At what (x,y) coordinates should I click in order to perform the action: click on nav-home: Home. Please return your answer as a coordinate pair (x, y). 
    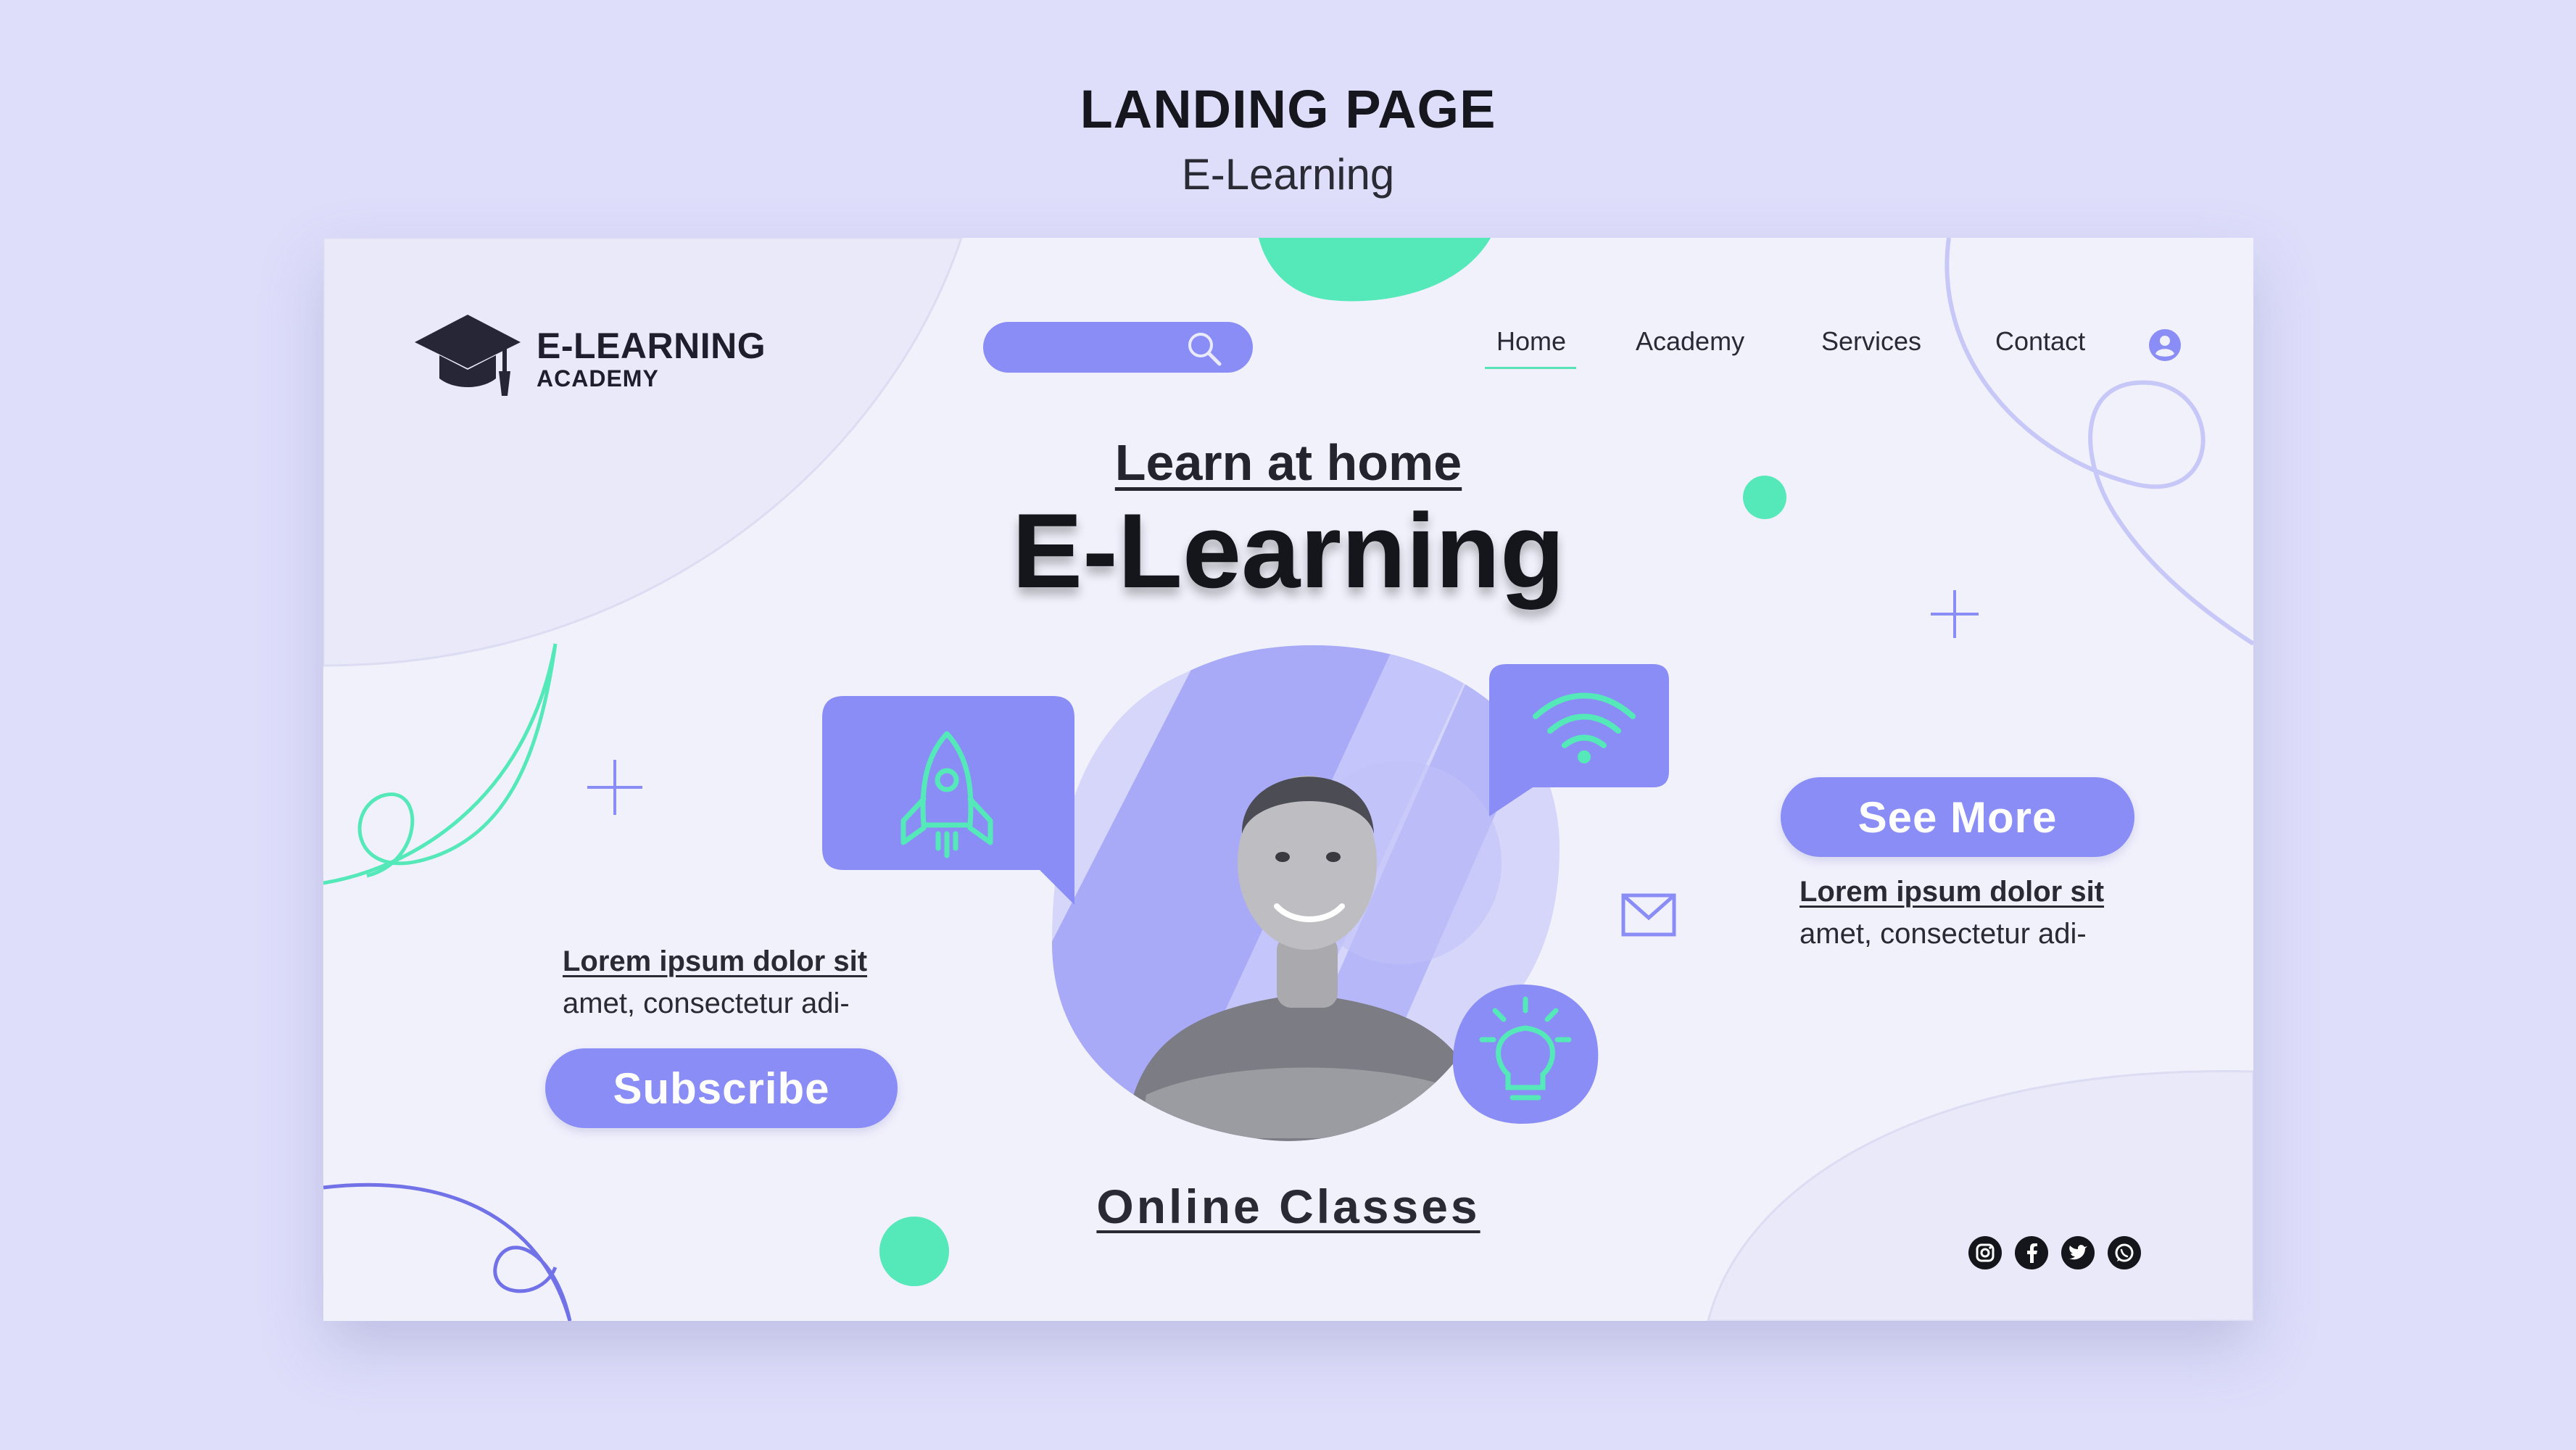
    Looking at the image, I should click on (1531, 341).